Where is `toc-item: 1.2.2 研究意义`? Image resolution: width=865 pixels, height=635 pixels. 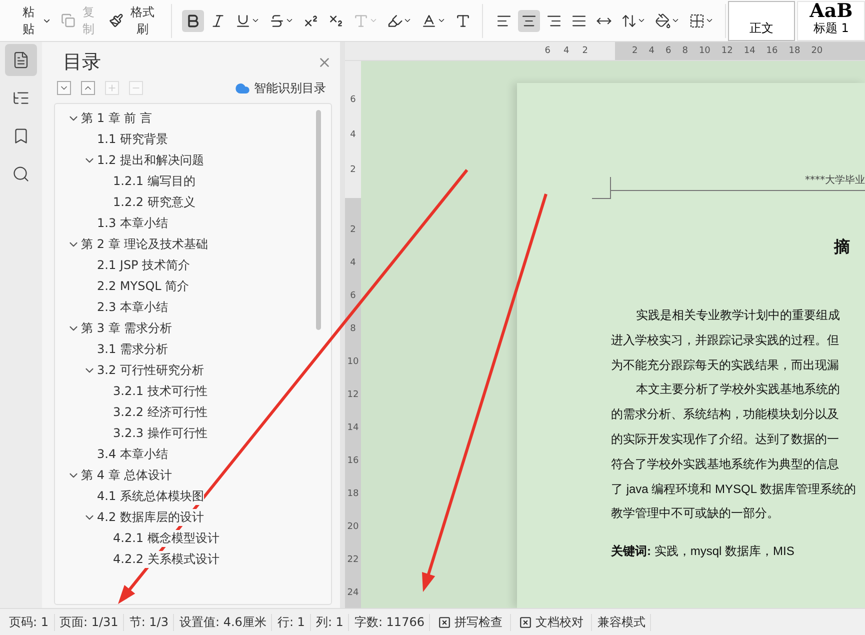
toc-item: 1.2.2 研究意义 is located at coordinates (154, 202).